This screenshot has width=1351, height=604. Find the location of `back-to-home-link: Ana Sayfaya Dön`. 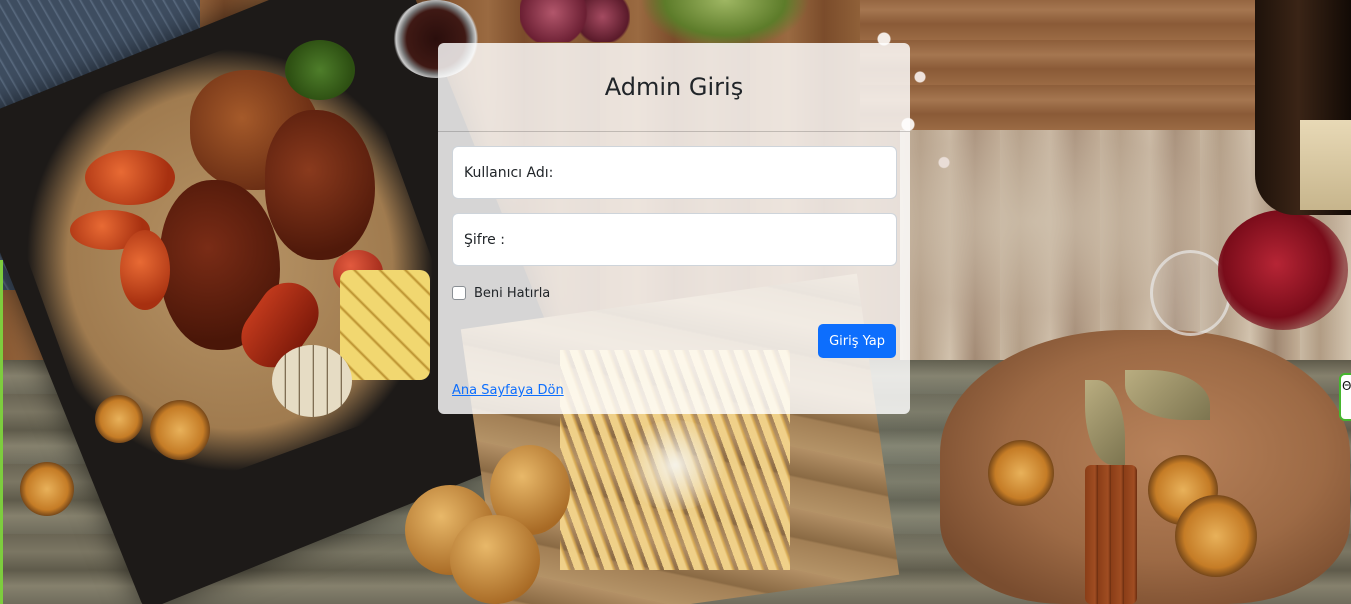

back-to-home-link: Ana Sayfaya Dön is located at coordinates (508, 390).